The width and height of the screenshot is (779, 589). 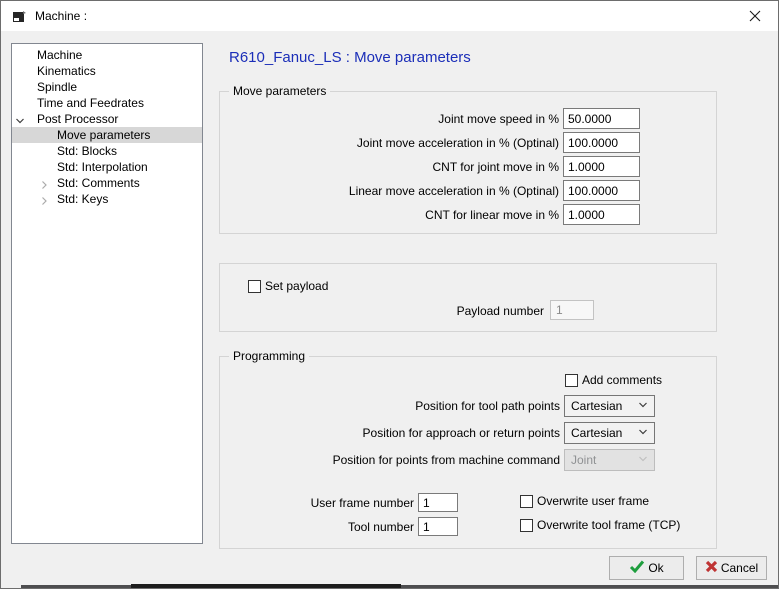 What do you see at coordinates (526, 501) in the screenshot?
I see `overwrite-user-frame-checkbox` at bounding box center [526, 501].